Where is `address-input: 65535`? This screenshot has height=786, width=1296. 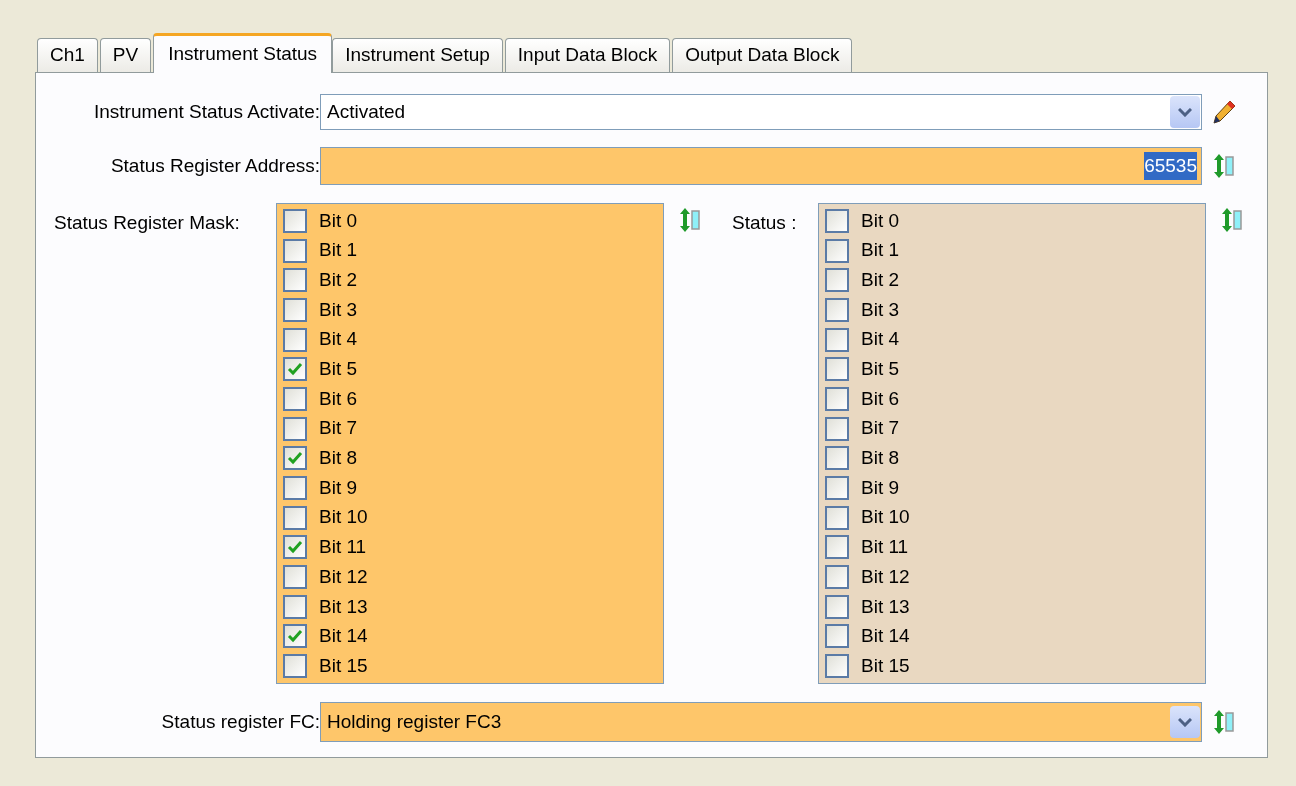 address-input: 65535 is located at coordinates (761, 166).